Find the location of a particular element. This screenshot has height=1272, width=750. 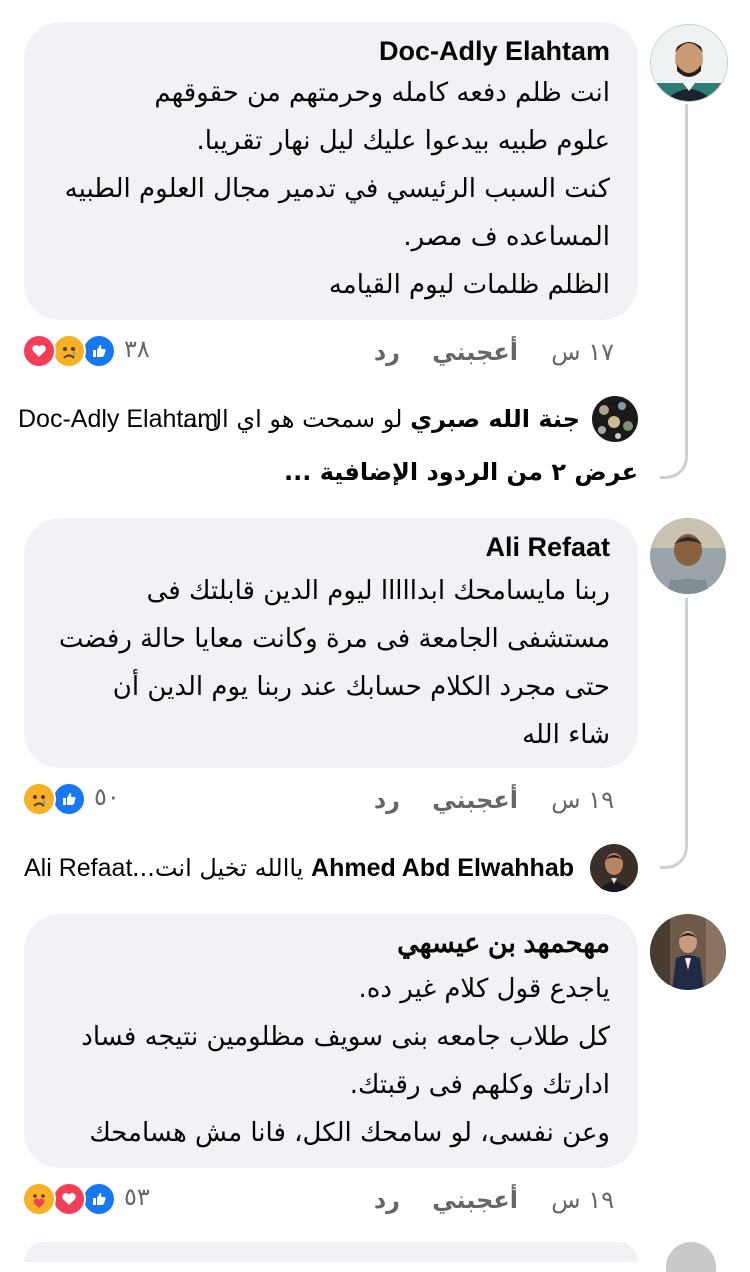

reaction-count: ٥٠ is located at coordinates (107, 797).